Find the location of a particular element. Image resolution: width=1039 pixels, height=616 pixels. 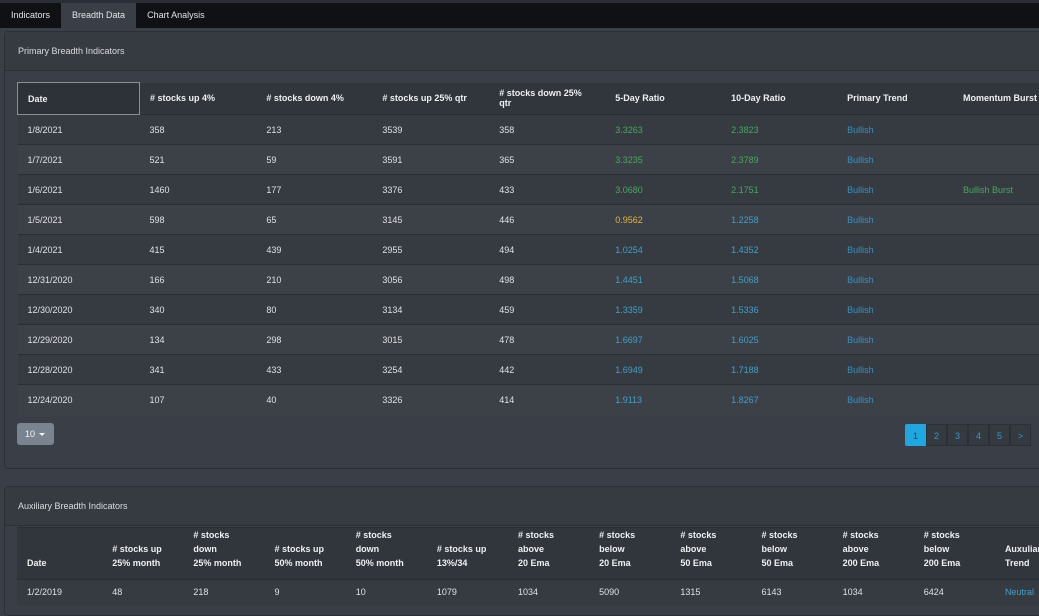

cell-stocks-up-25-qtr: 3376 is located at coordinates (430, 190).